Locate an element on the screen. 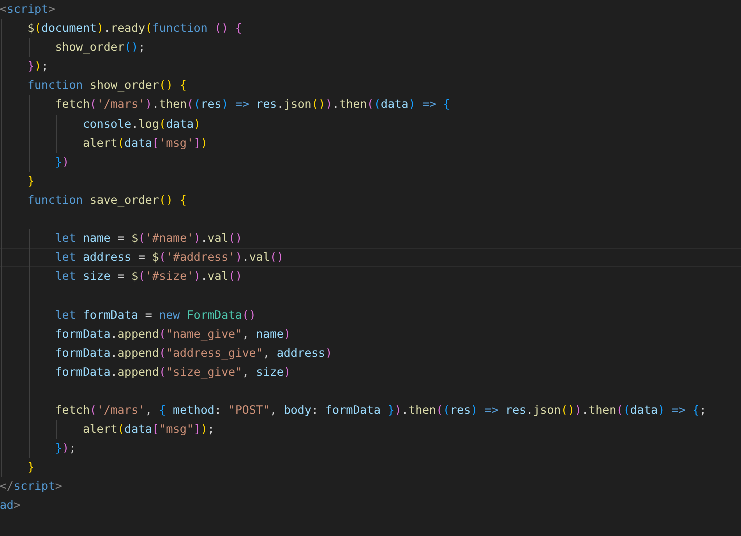  code-line: alert(data['msg']) is located at coordinates (370, 143).